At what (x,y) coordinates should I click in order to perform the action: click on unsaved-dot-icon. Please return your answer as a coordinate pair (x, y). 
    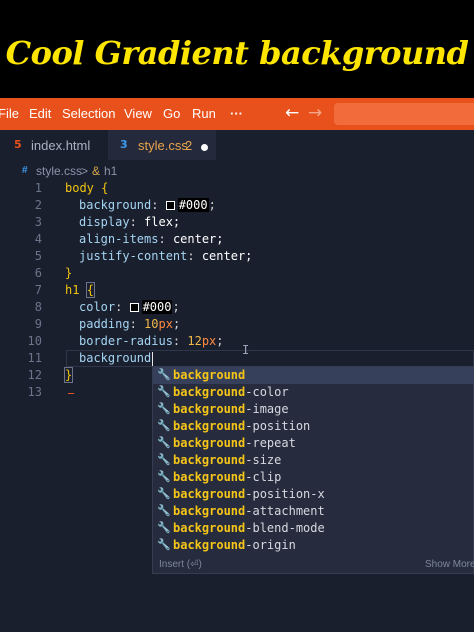
    Looking at the image, I should click on (204, 147).